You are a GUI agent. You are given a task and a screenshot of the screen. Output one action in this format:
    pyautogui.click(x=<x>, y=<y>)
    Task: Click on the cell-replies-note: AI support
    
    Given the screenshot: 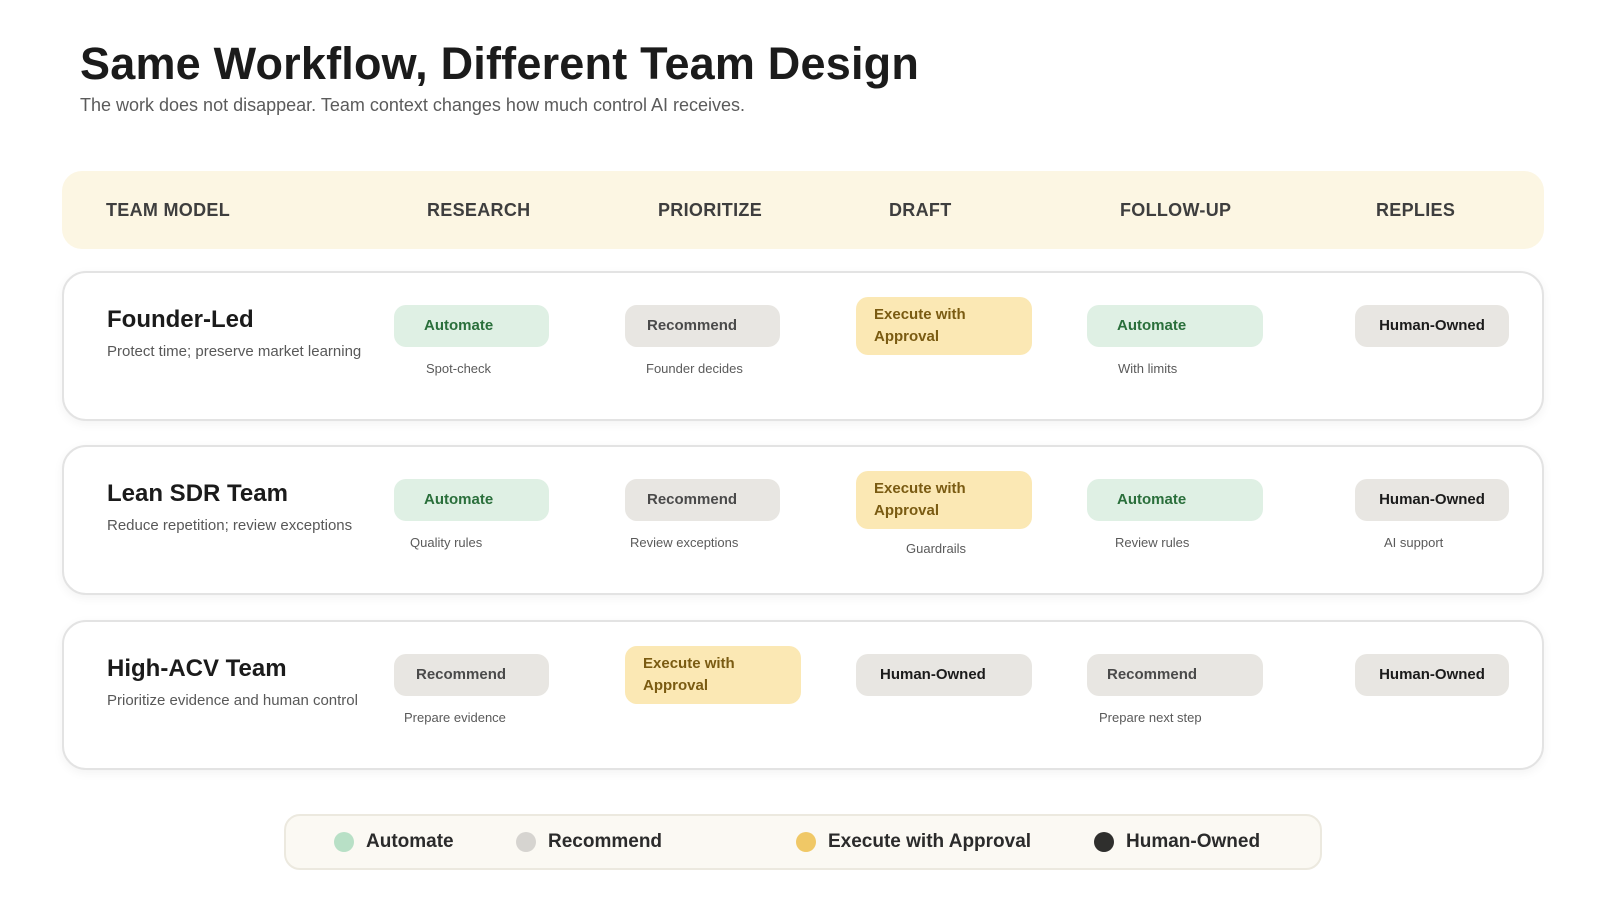 What is the action you would take?
    pyautogui.click(x=1414, y=542)
    